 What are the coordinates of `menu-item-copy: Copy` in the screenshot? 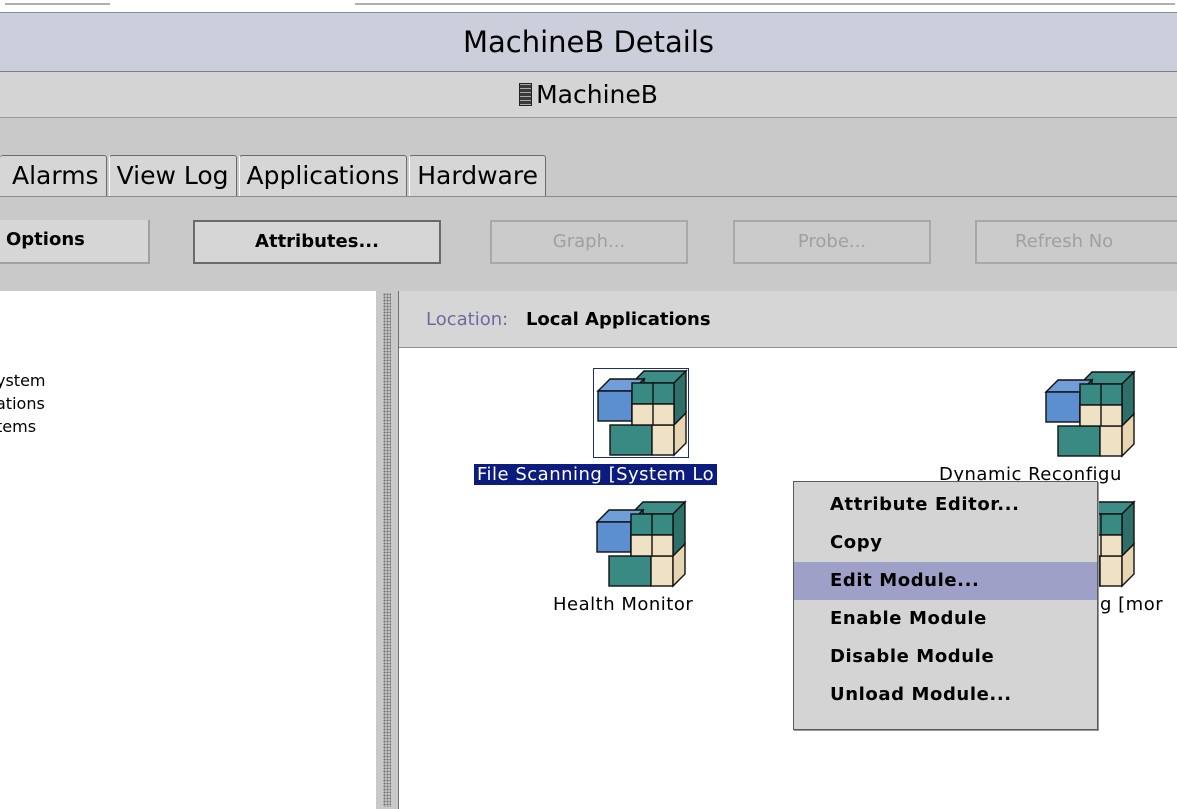 It's located at (945, 543).